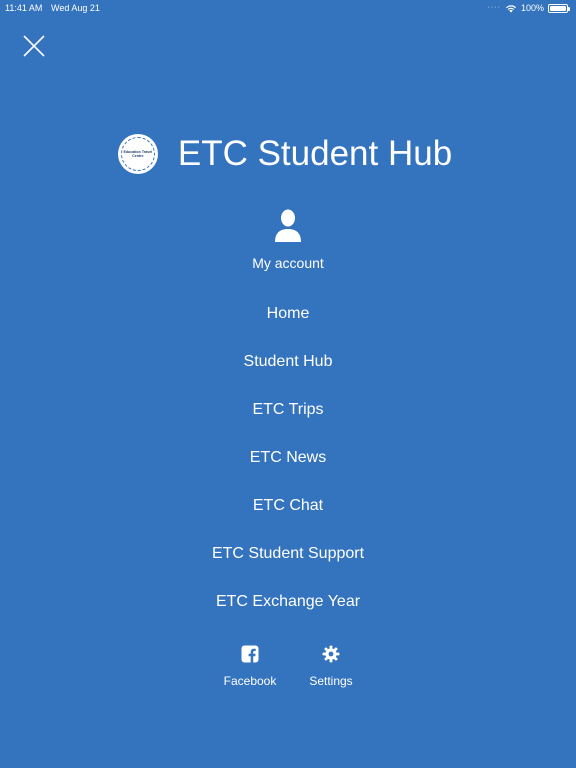  I want to click on status-indicators: ···· 100%, so click(528, 8).